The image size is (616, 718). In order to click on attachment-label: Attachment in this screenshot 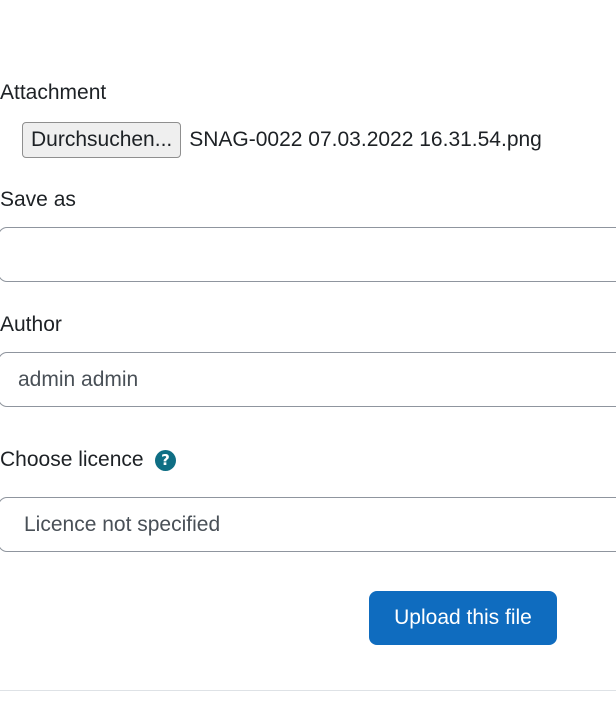, I will do `click(53, 92)`.